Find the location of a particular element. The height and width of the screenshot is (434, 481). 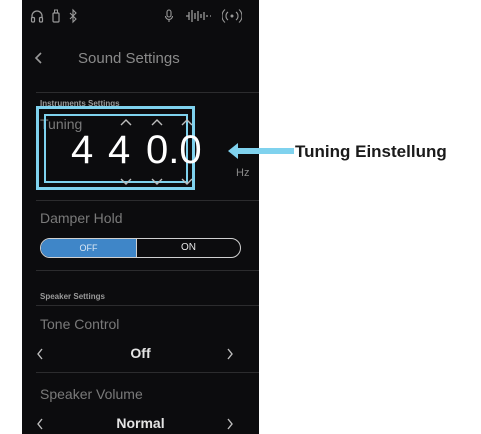

damper-hold-toggle: OFF ON is located at coordinates (140, 248).